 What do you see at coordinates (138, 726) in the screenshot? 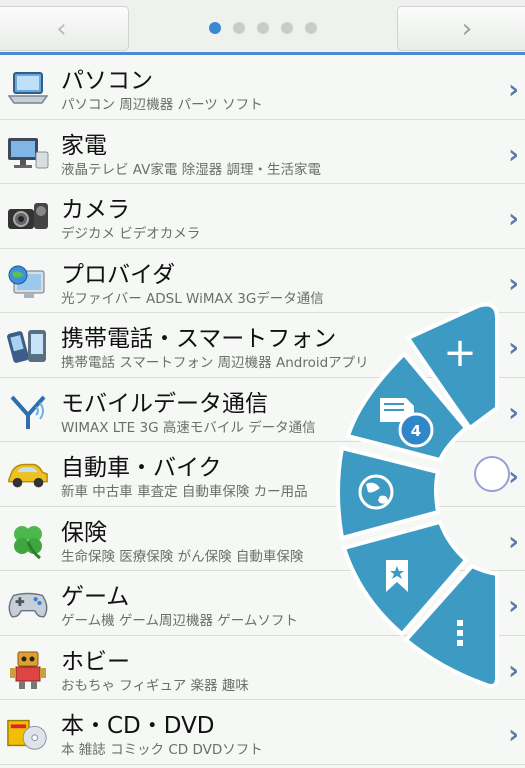
I see `category-title: 本・CD・DVD` at bounding box center [138, 726].